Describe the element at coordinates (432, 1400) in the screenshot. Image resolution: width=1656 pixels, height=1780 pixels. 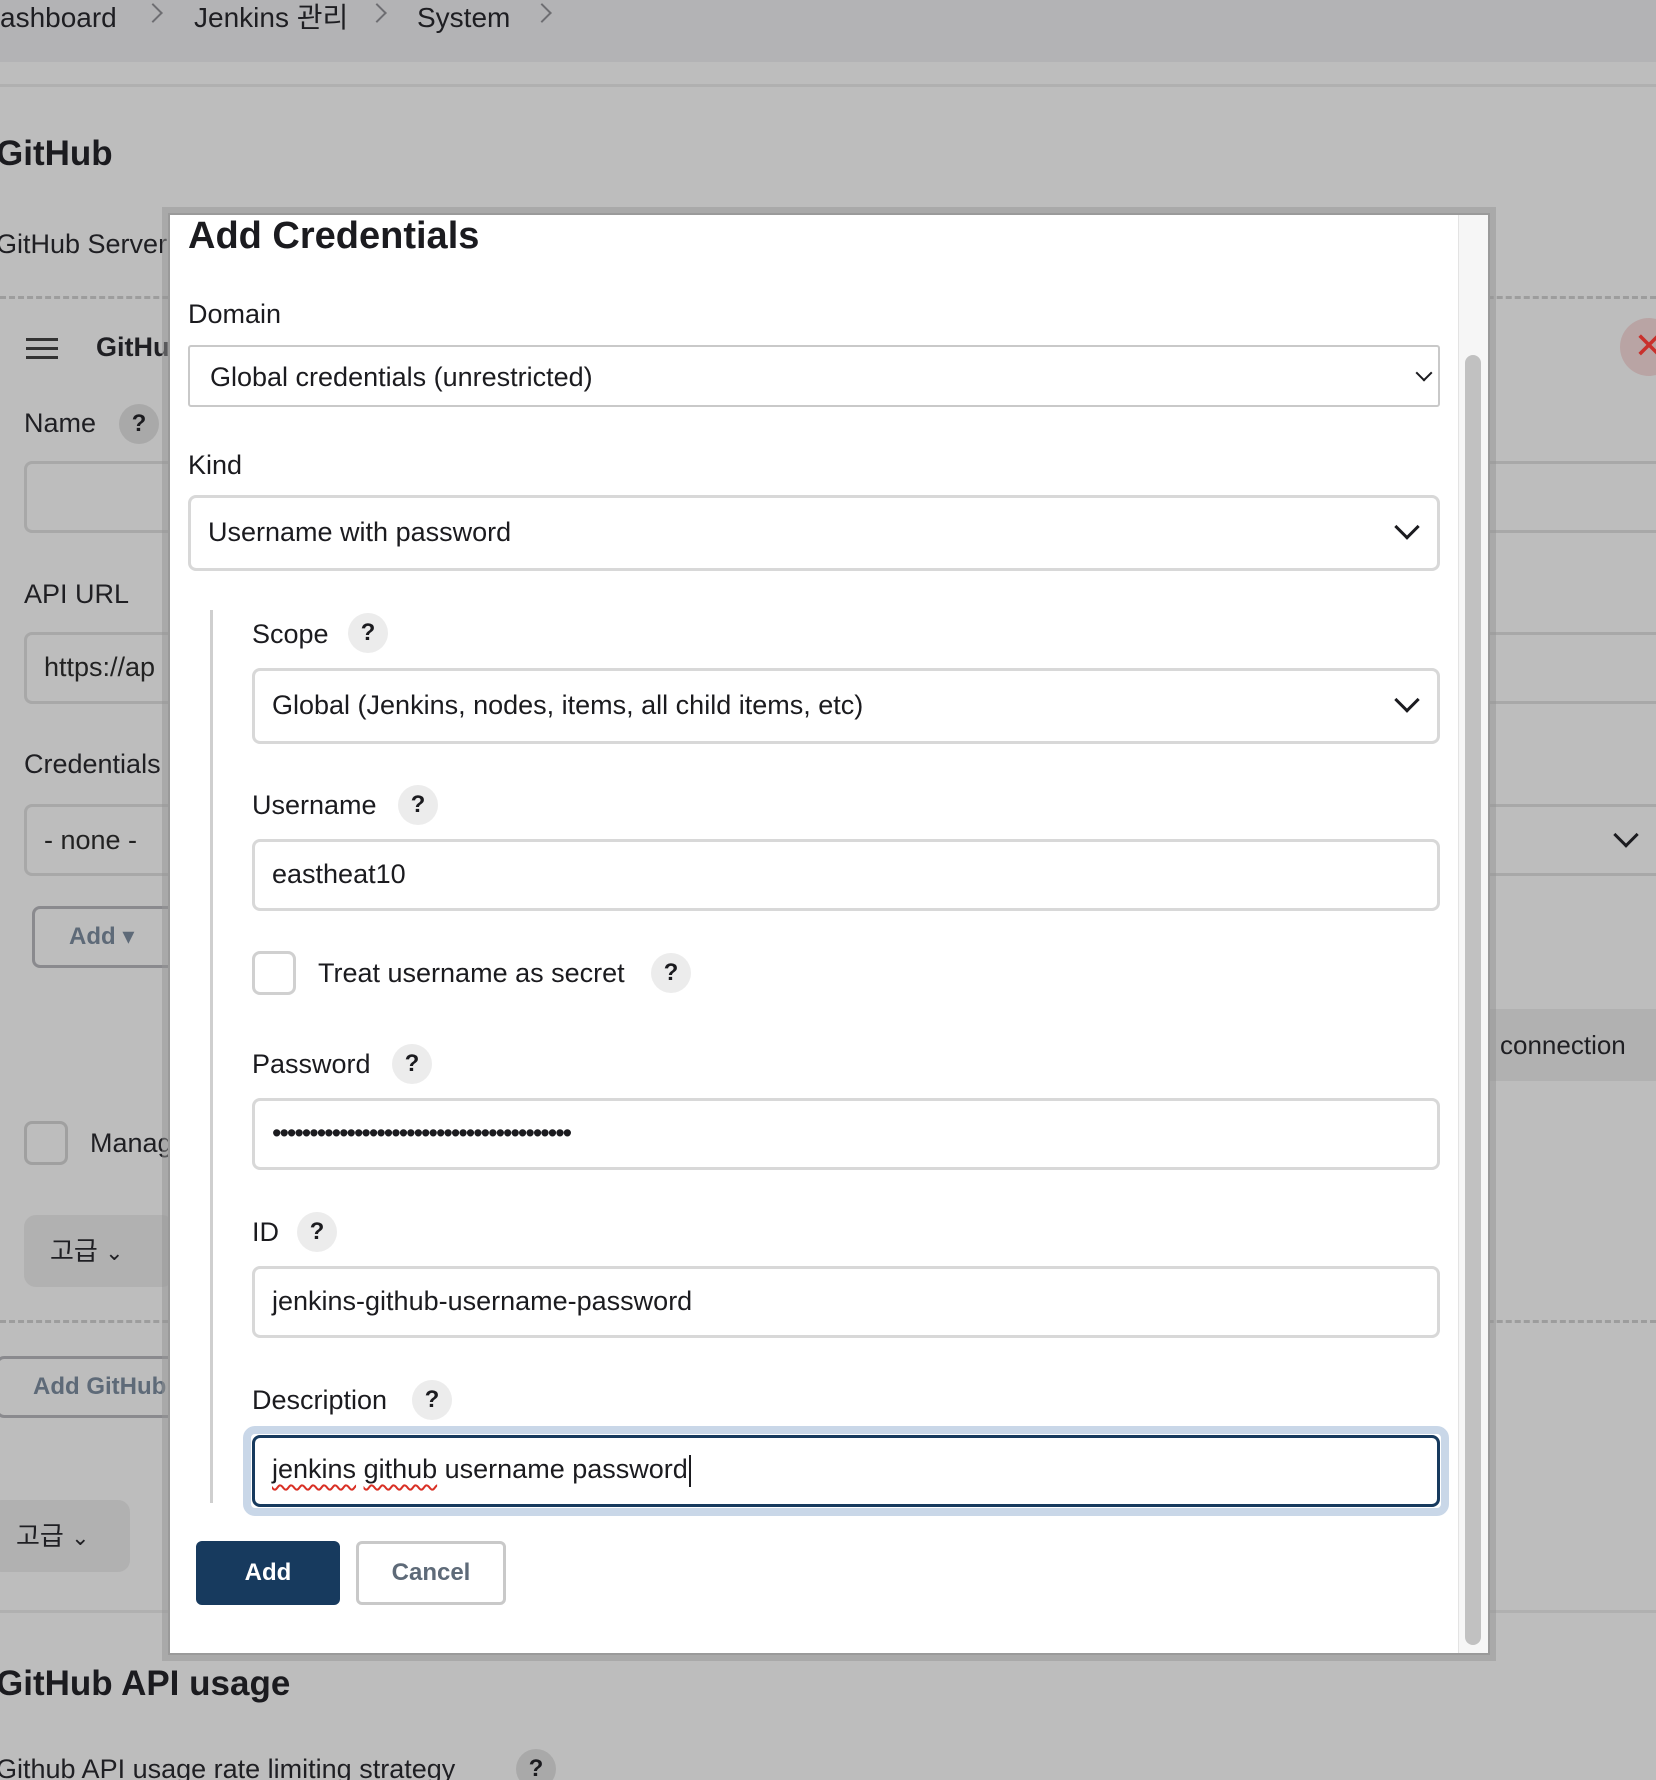
I see `description-help-icon: ?` at that location.